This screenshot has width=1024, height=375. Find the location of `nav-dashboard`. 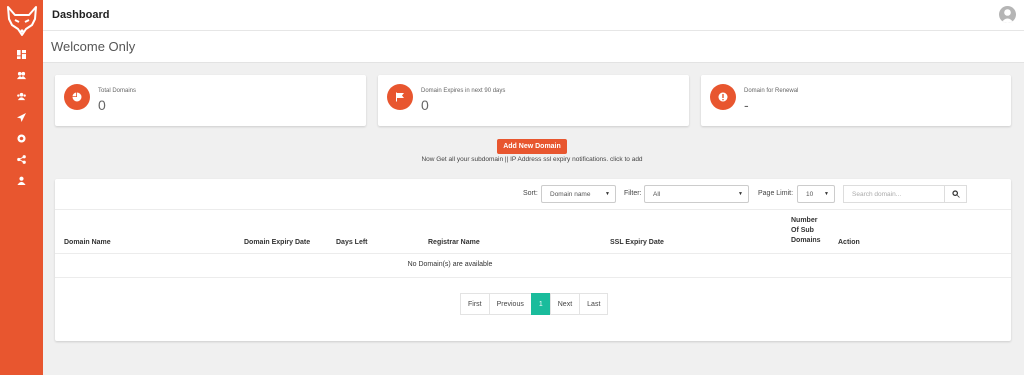

nav-dashboard is located at coordinates (21, 54).